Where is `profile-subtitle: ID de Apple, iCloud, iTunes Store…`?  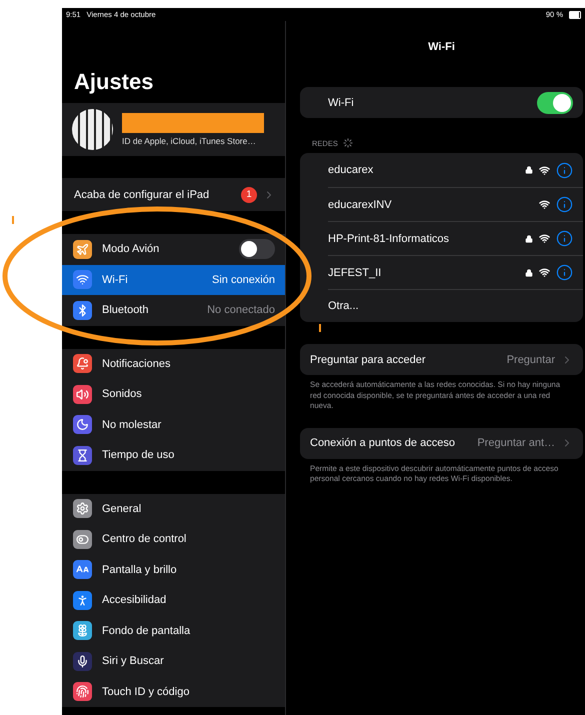
profile-subtitle: ID de Apple, iCloud, iTunes Store… is located at coordinates (189, 141).